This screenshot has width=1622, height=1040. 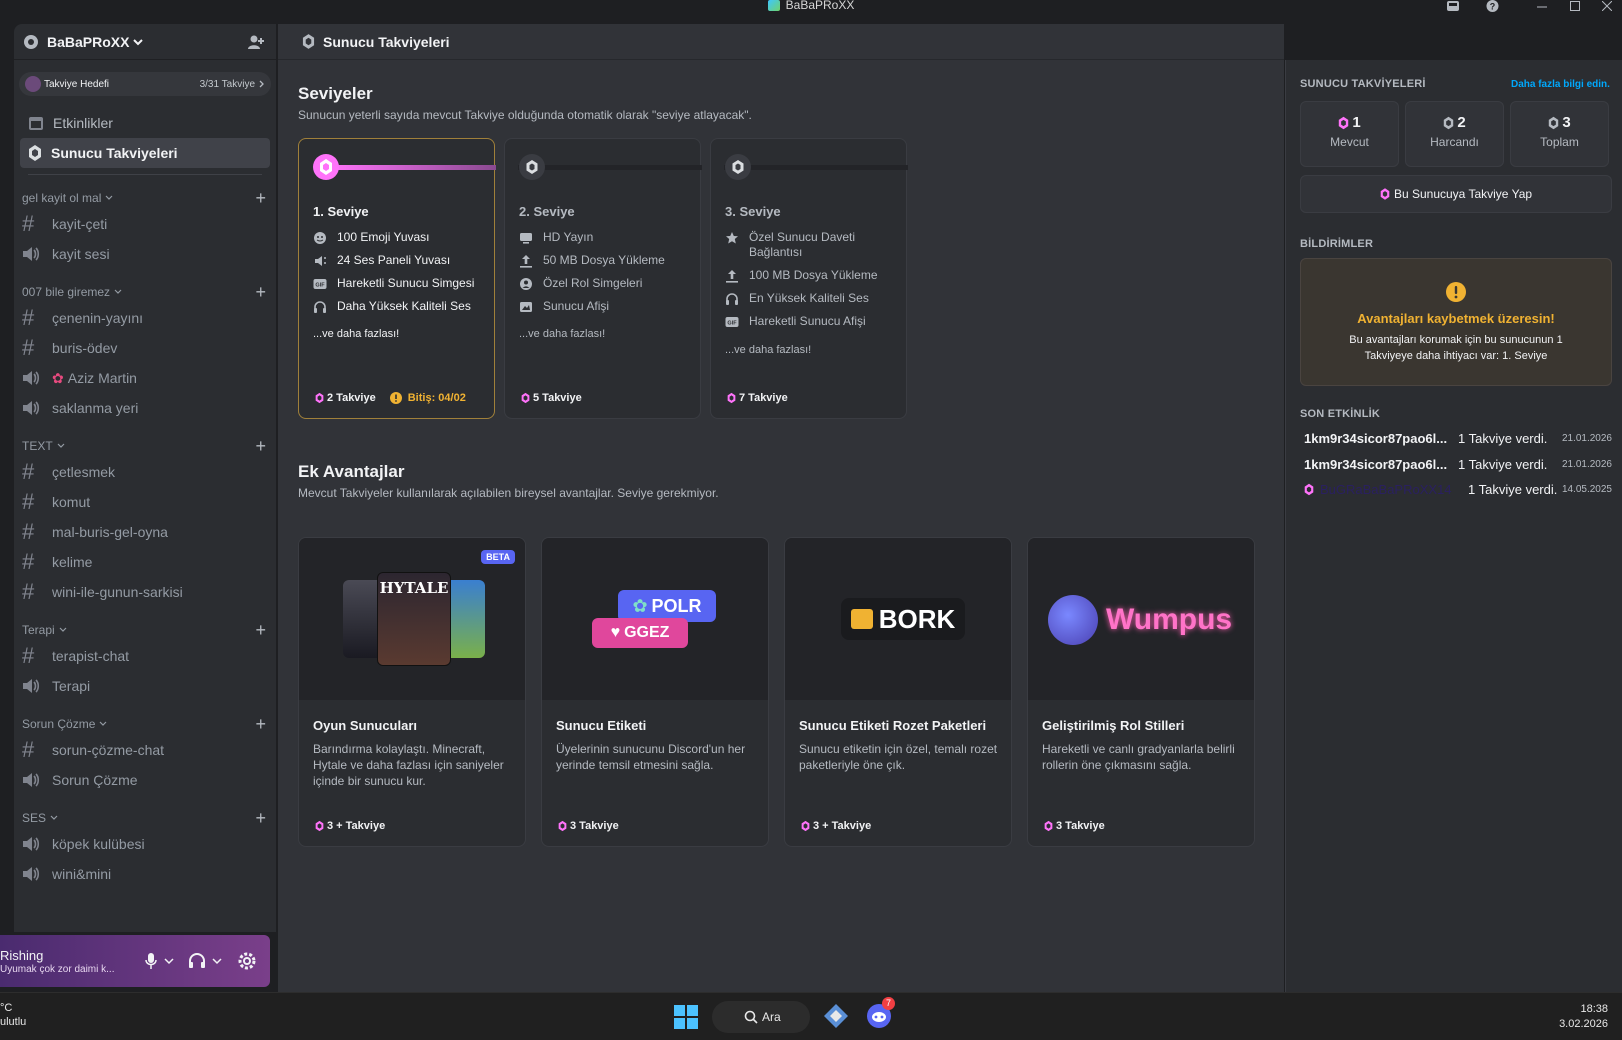 What do you see at coordinates (1560, 84) in the screenshot?
I see `learn-more-link: Daha fazla bilgi edin.` at bounding box center [1560, 84].